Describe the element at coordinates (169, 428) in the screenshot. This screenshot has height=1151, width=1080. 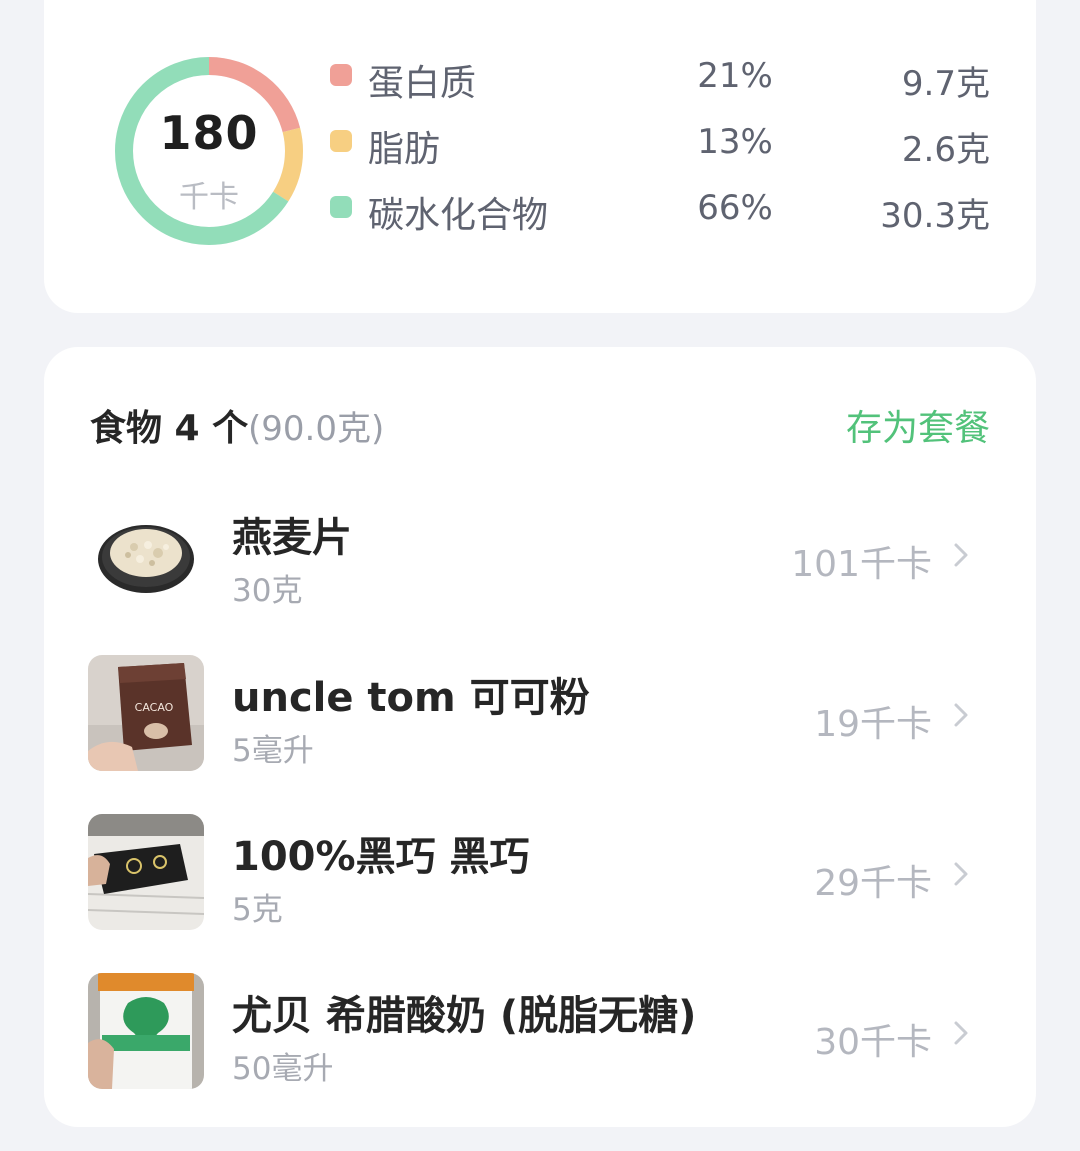
I see `food-count-title: 食物 4 个` at that location.